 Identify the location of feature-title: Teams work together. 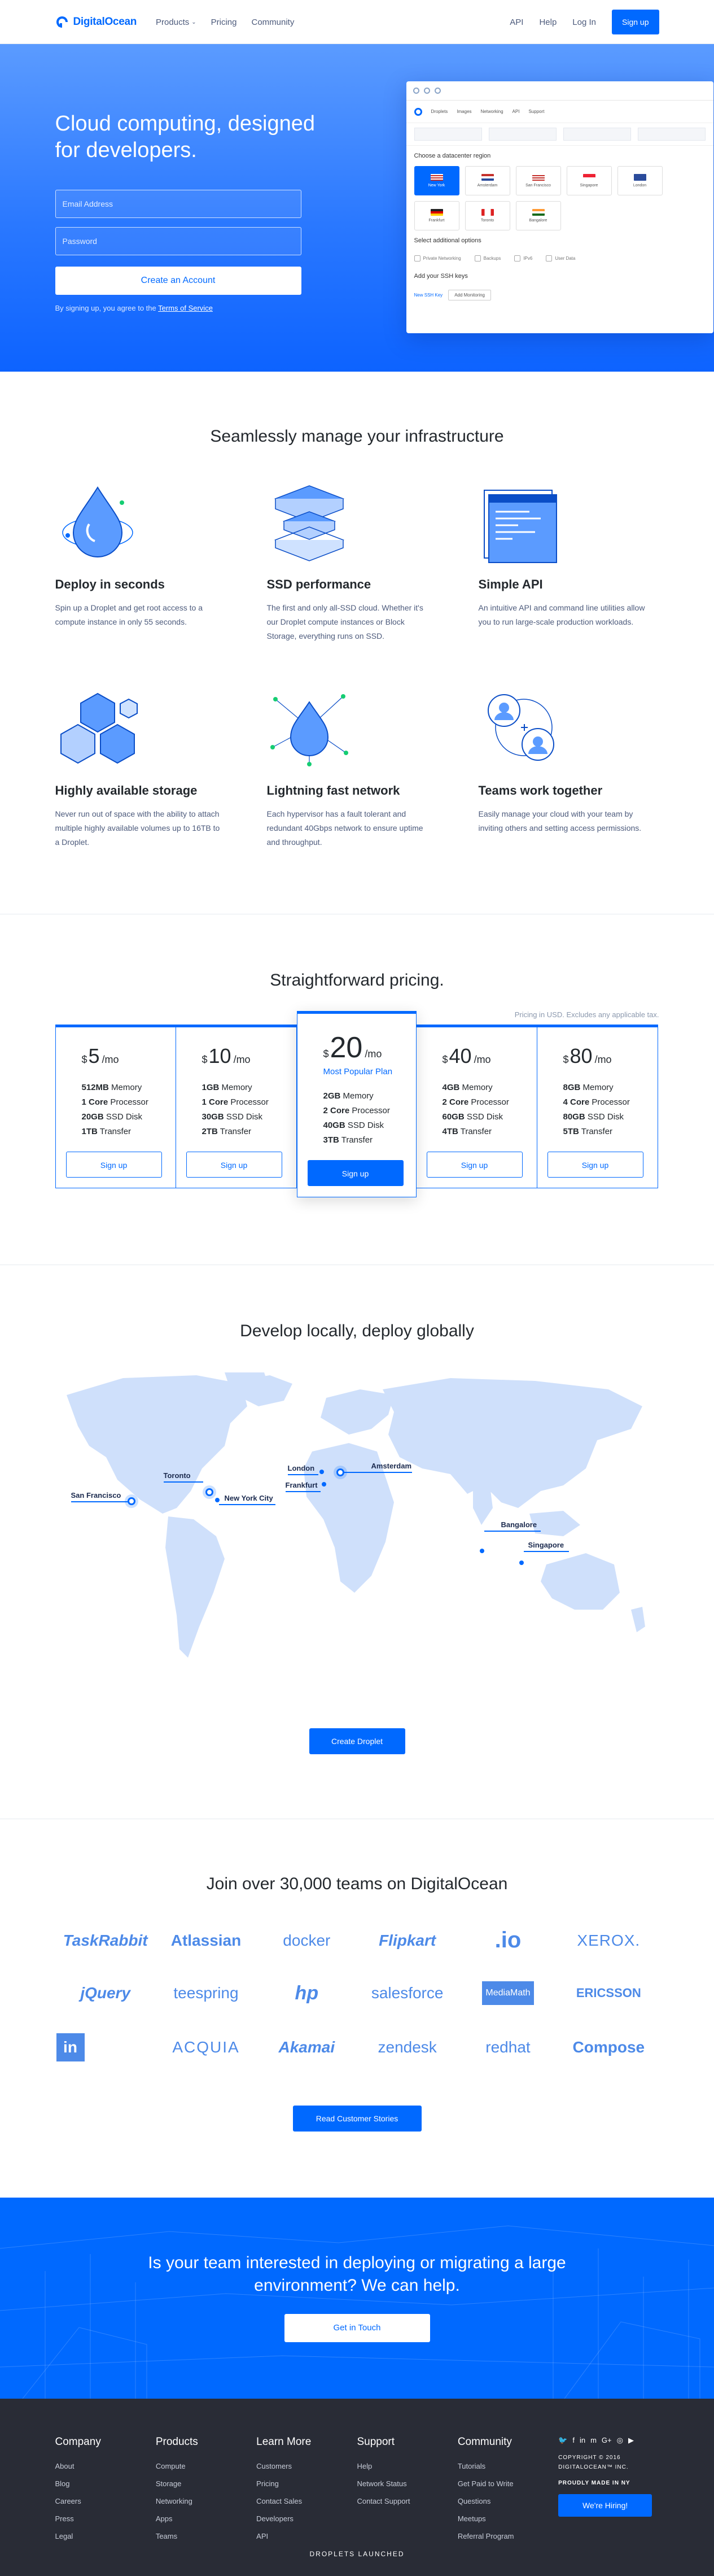
(540, 790).